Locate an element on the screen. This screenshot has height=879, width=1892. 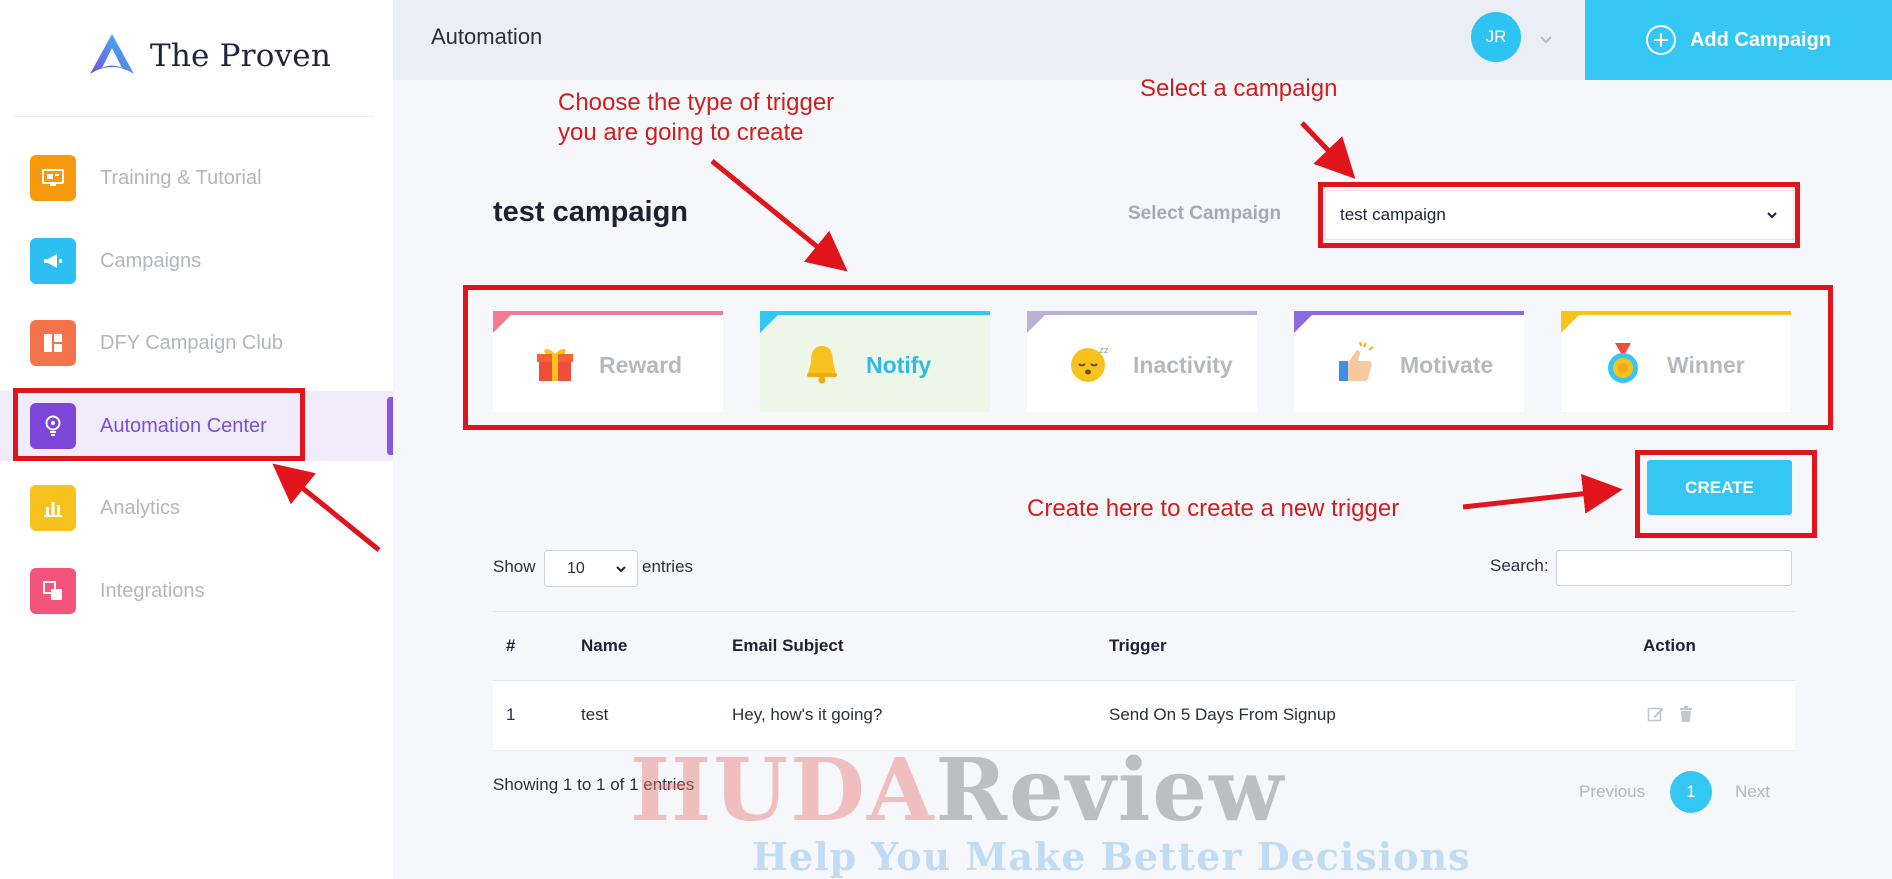
arrow-to-automation-center is located at coordinates (326, 507).